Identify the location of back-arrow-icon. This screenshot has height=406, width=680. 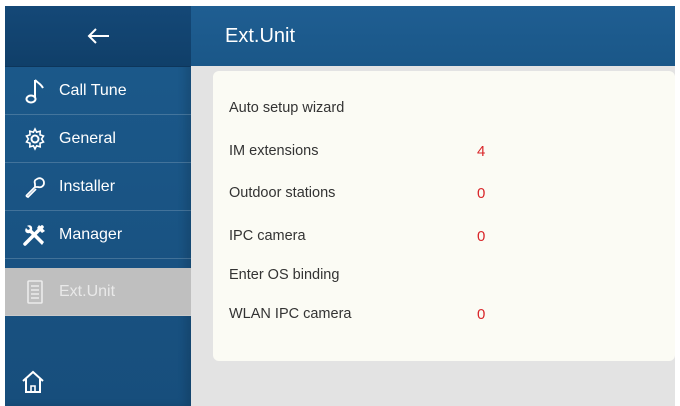
(98, 36).